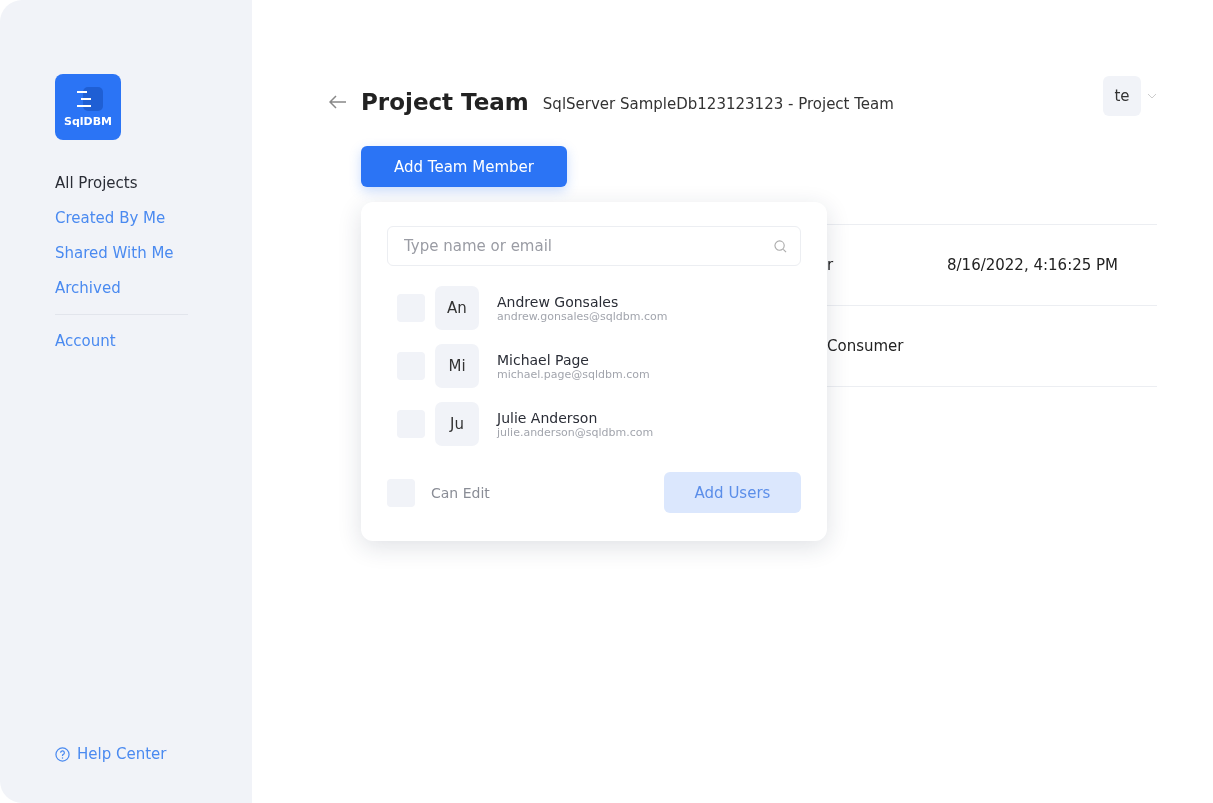 The width and height of the screenshot is (1213, 803). What do you see at coordinates (457, 424) in the screenshot?
I see `initials-avatar: Ju` at bounding box center [457, 424].